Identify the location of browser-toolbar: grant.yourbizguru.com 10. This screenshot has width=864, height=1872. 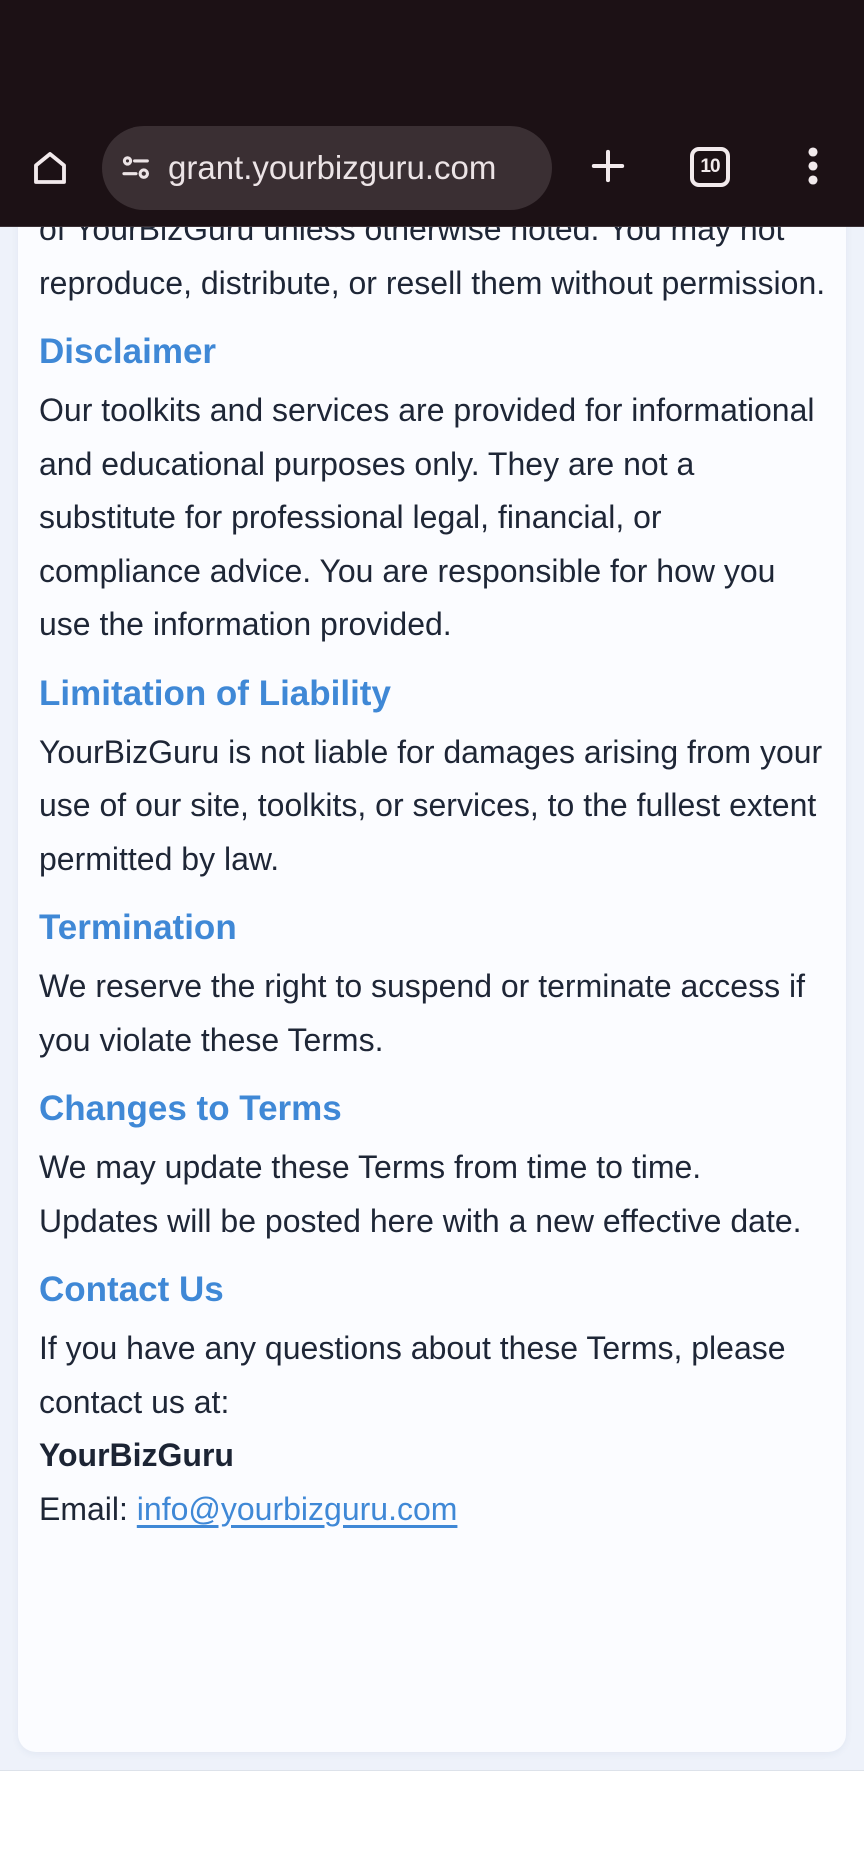
(432, 168).